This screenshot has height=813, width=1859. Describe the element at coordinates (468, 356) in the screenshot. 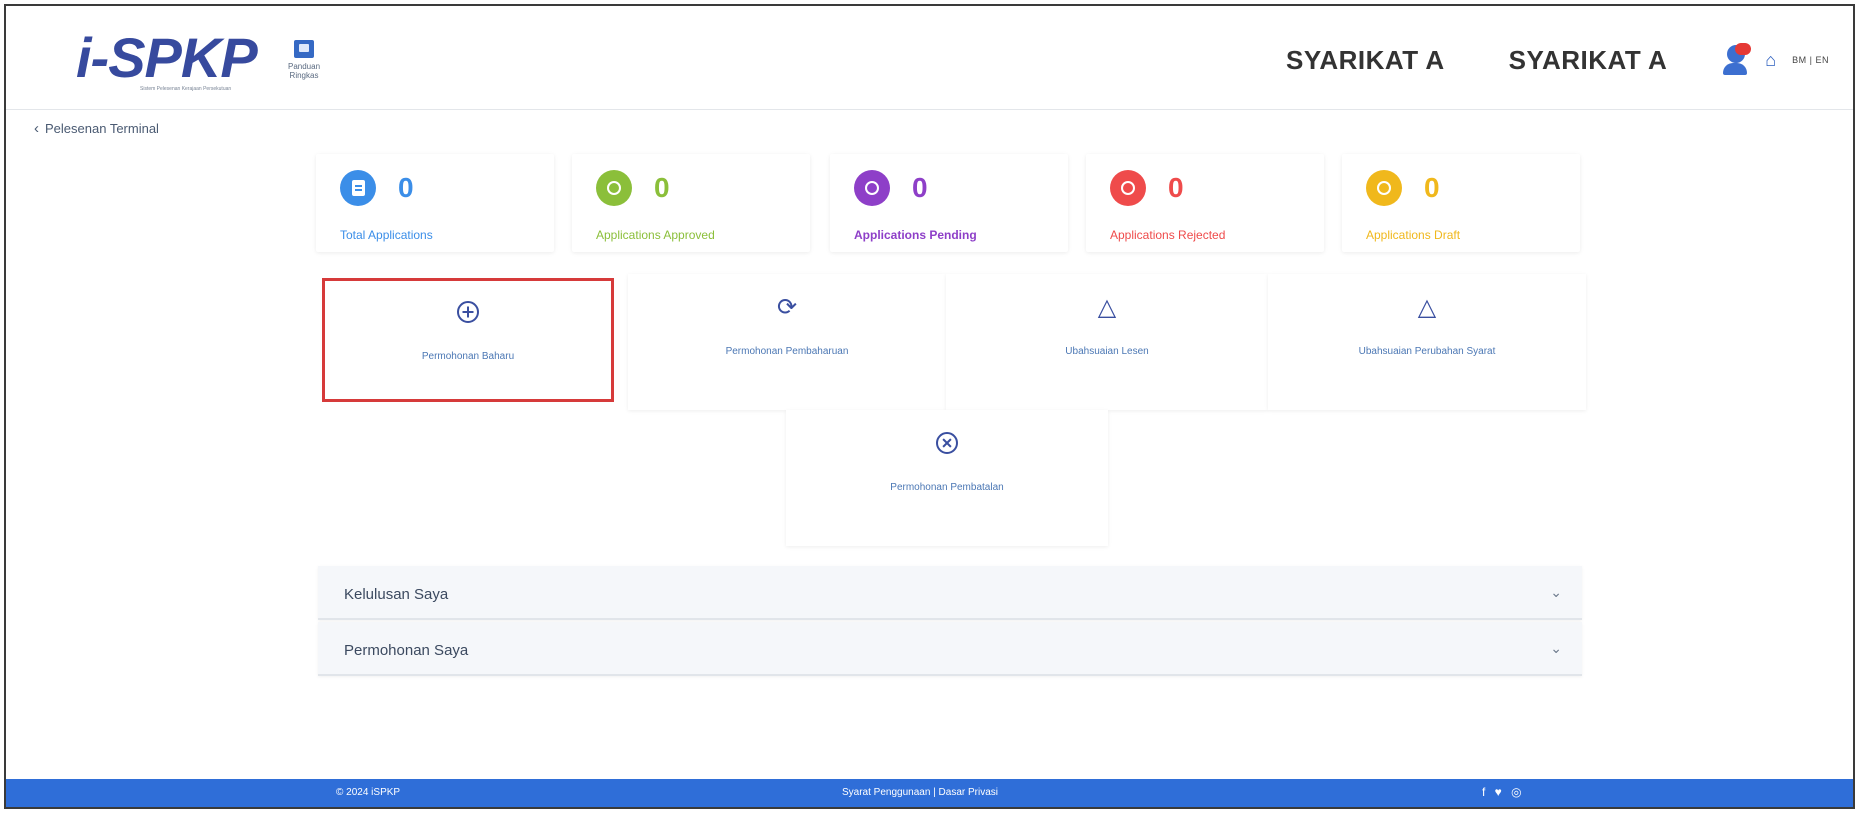

I see `tile-label: Permohonan Baharu` at that location.